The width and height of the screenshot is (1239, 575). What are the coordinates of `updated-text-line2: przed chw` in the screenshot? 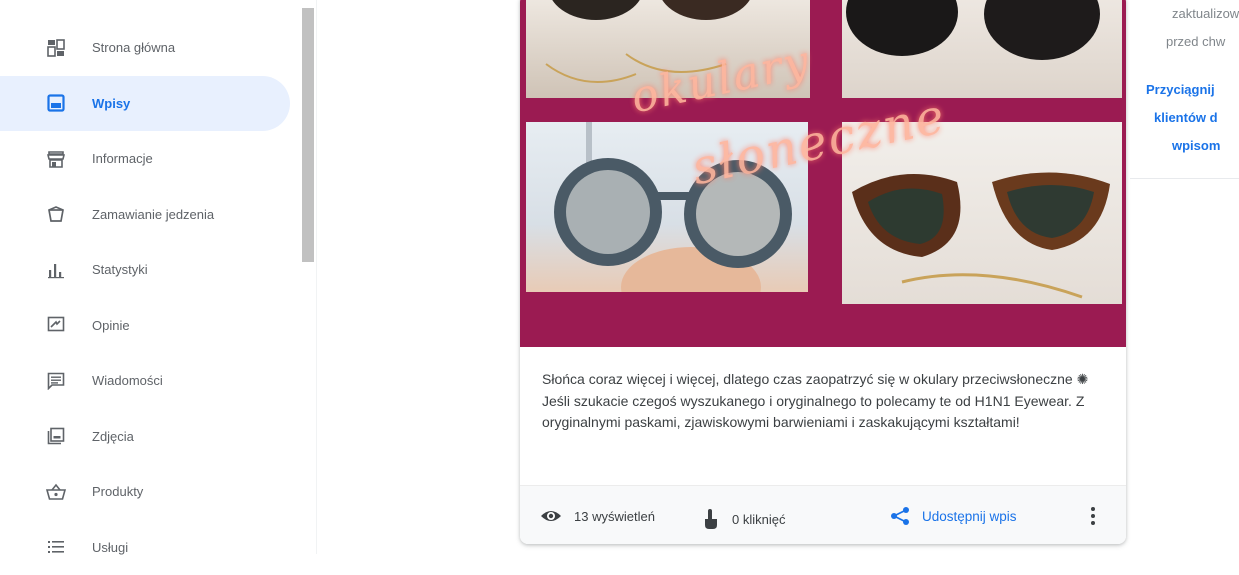 It's located at (1195, 41).